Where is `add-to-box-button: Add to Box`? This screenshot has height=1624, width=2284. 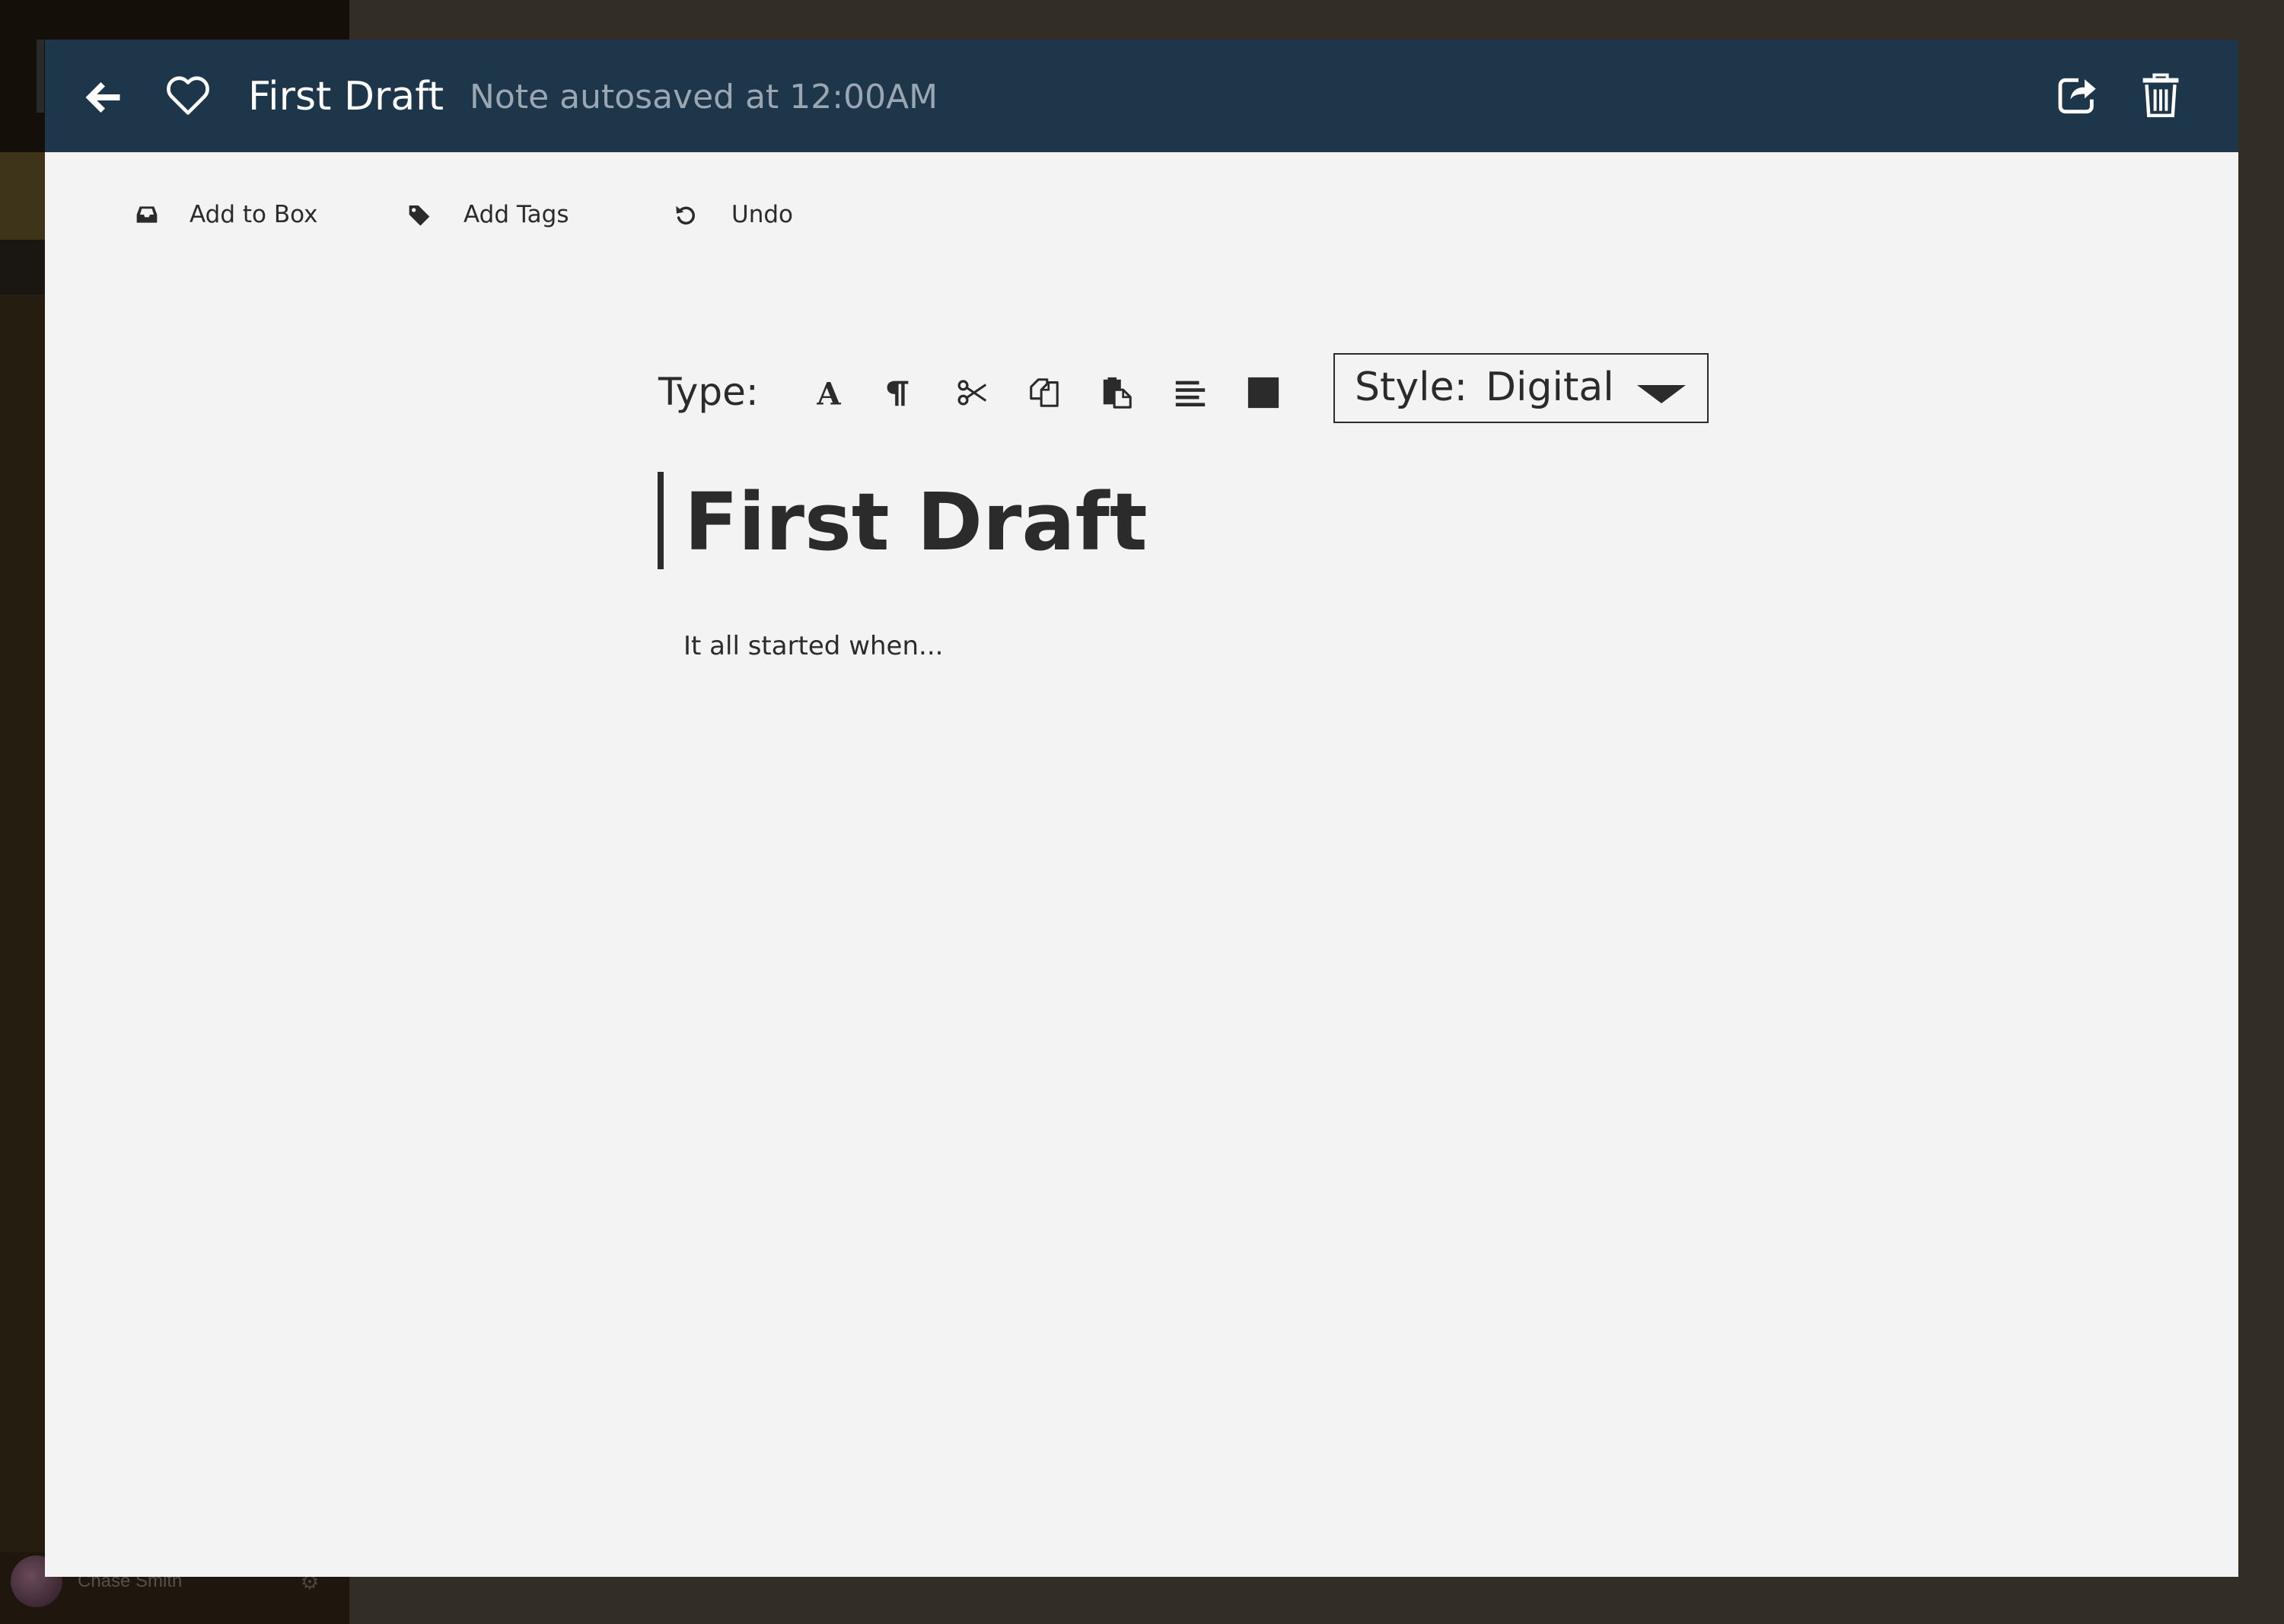
add-to-box-button: Add to Box is located at coordinates (226, 214).